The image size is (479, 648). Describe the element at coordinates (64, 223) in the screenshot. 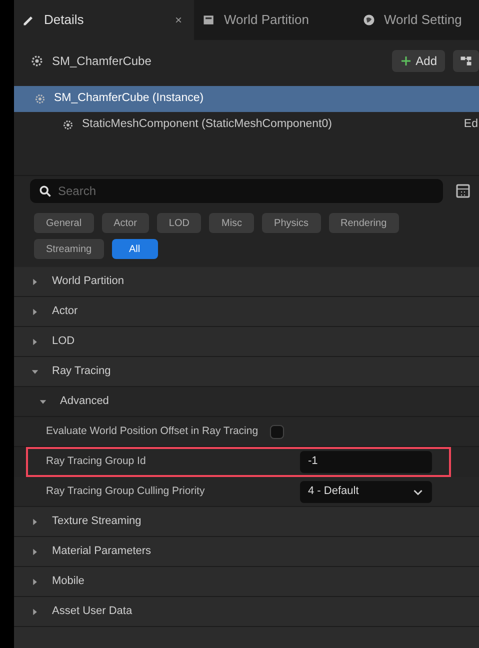

I see `filter-button: General` at that location.